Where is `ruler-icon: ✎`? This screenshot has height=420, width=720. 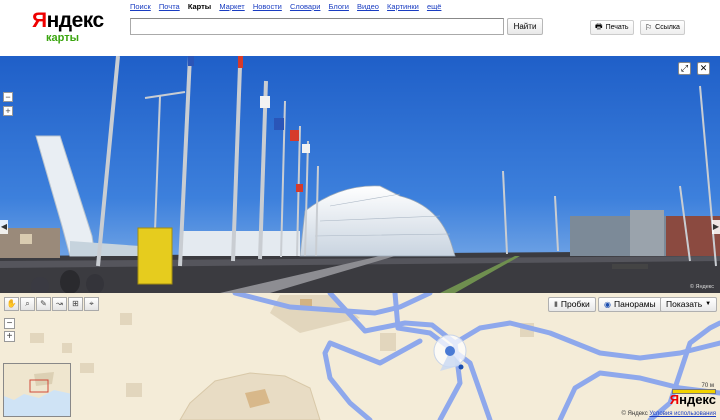
ruler-icon: ✎ is located at coordinates (43, 303).